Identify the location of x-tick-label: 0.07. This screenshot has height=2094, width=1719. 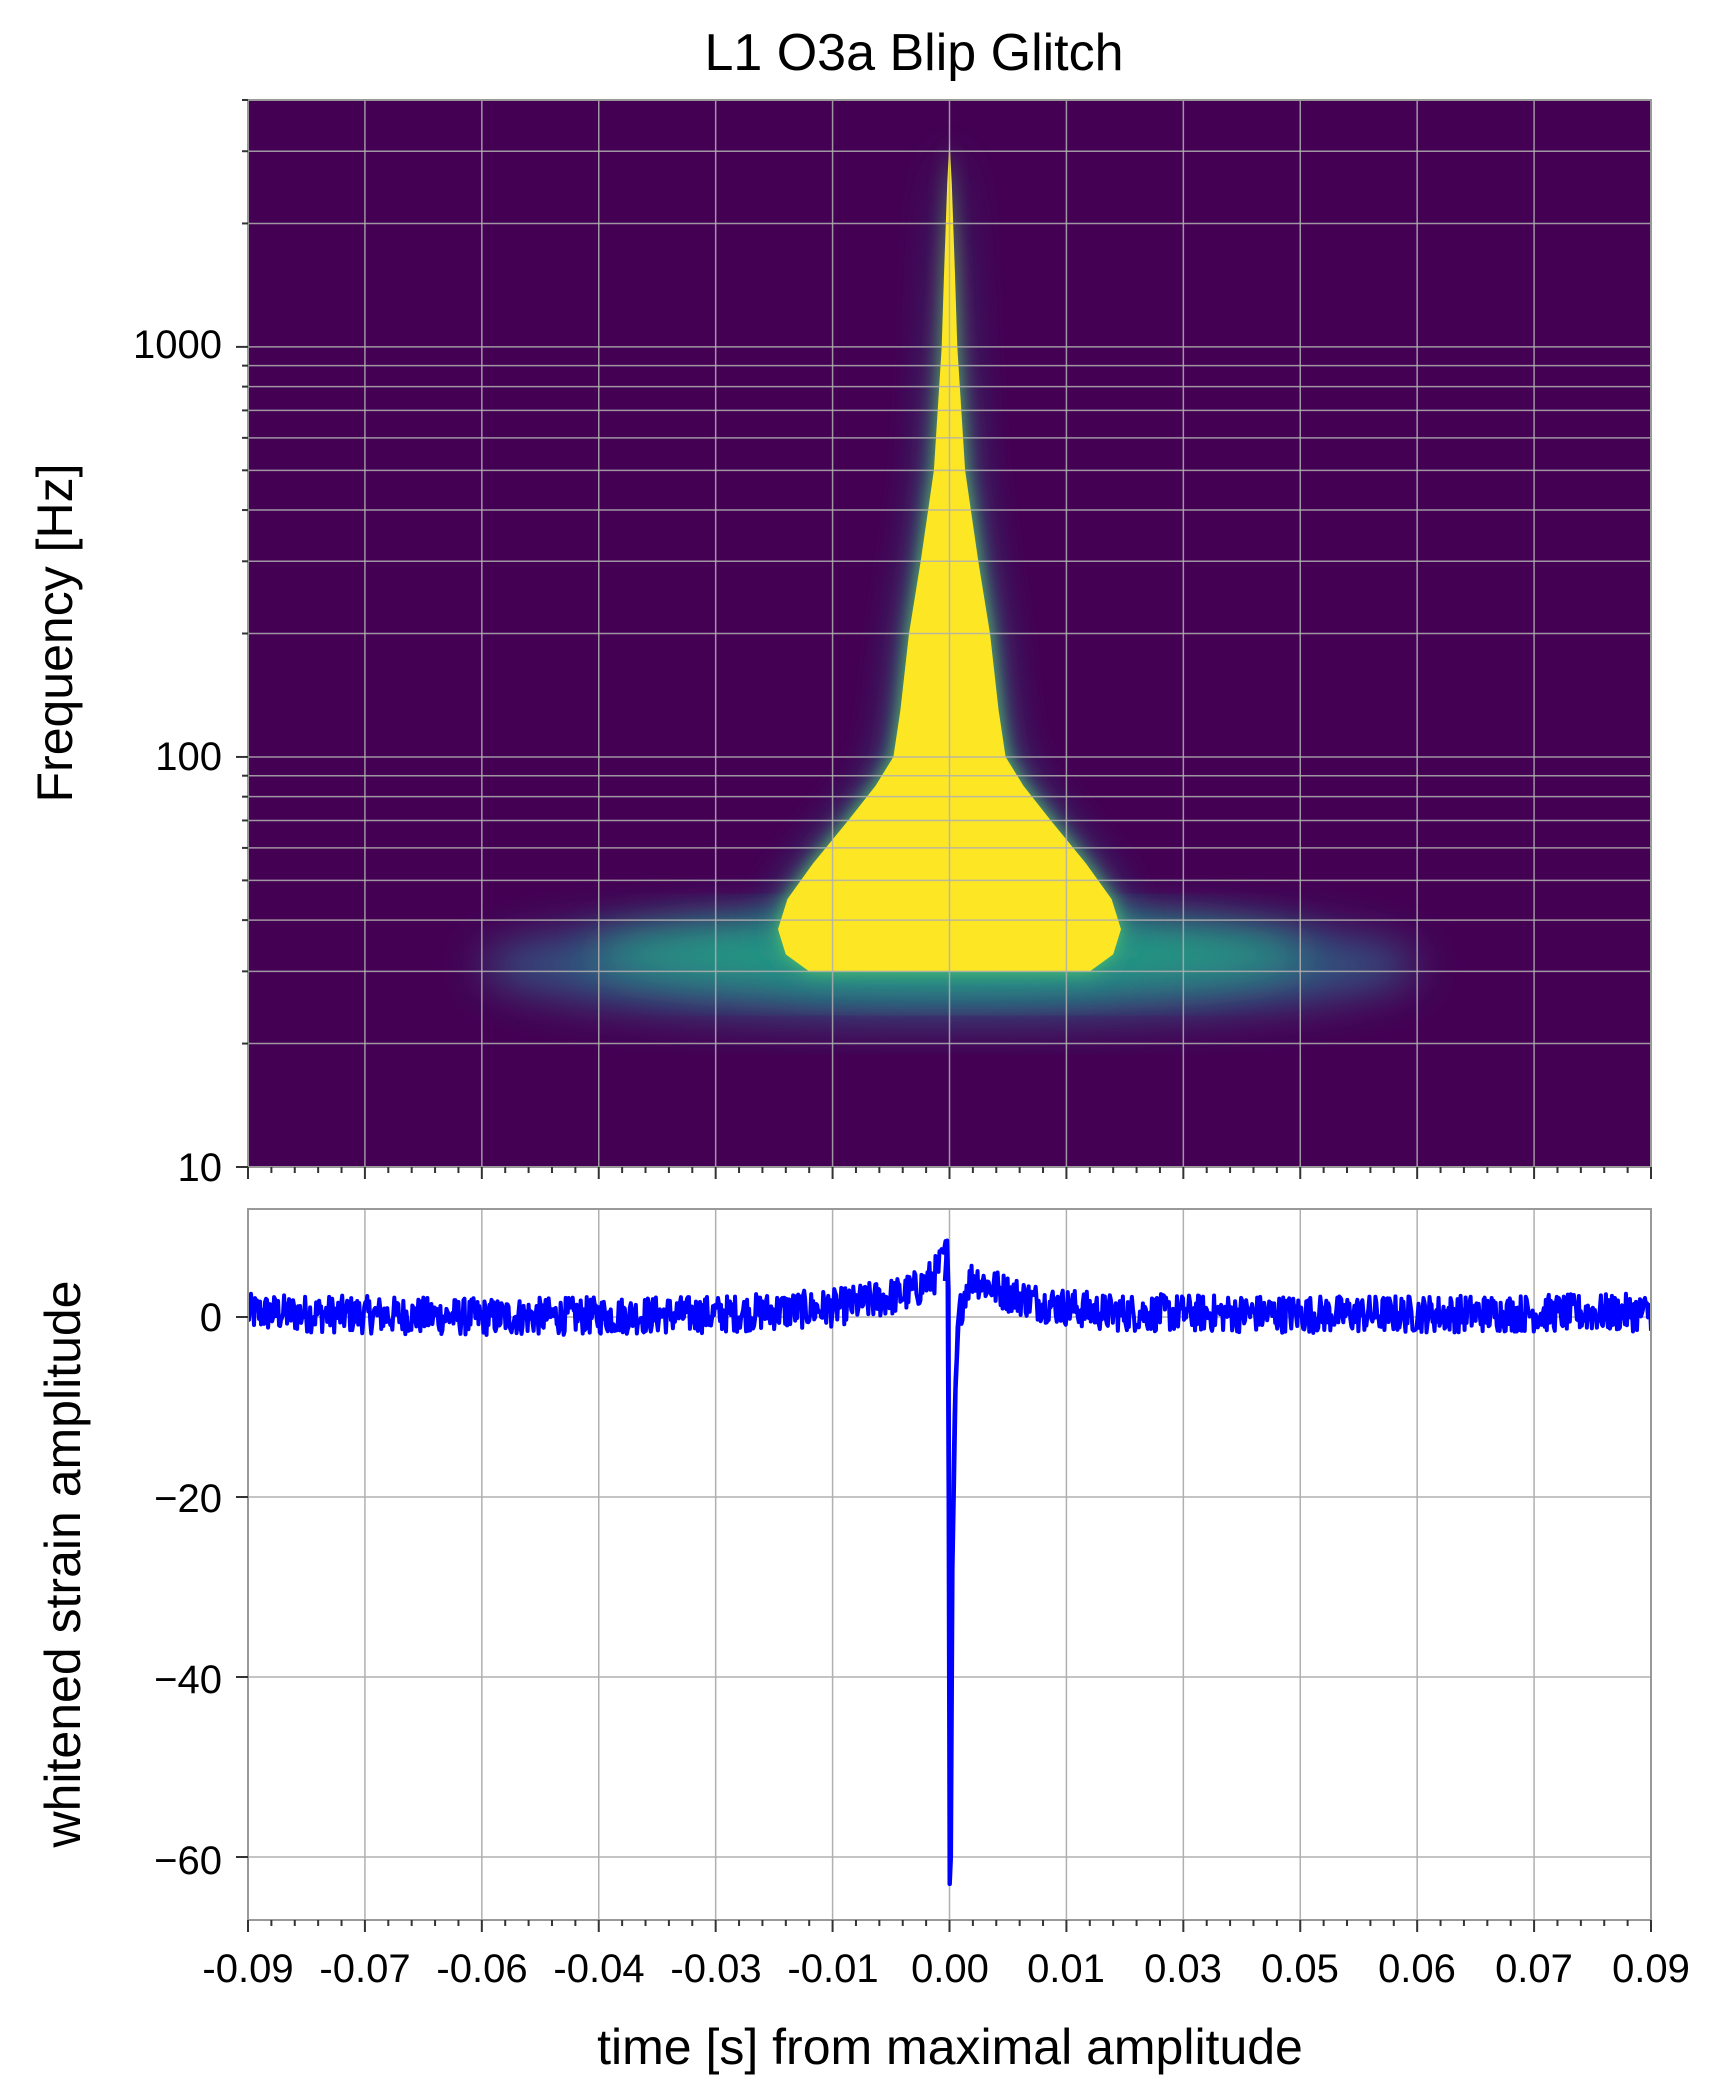
(1534, 1969).